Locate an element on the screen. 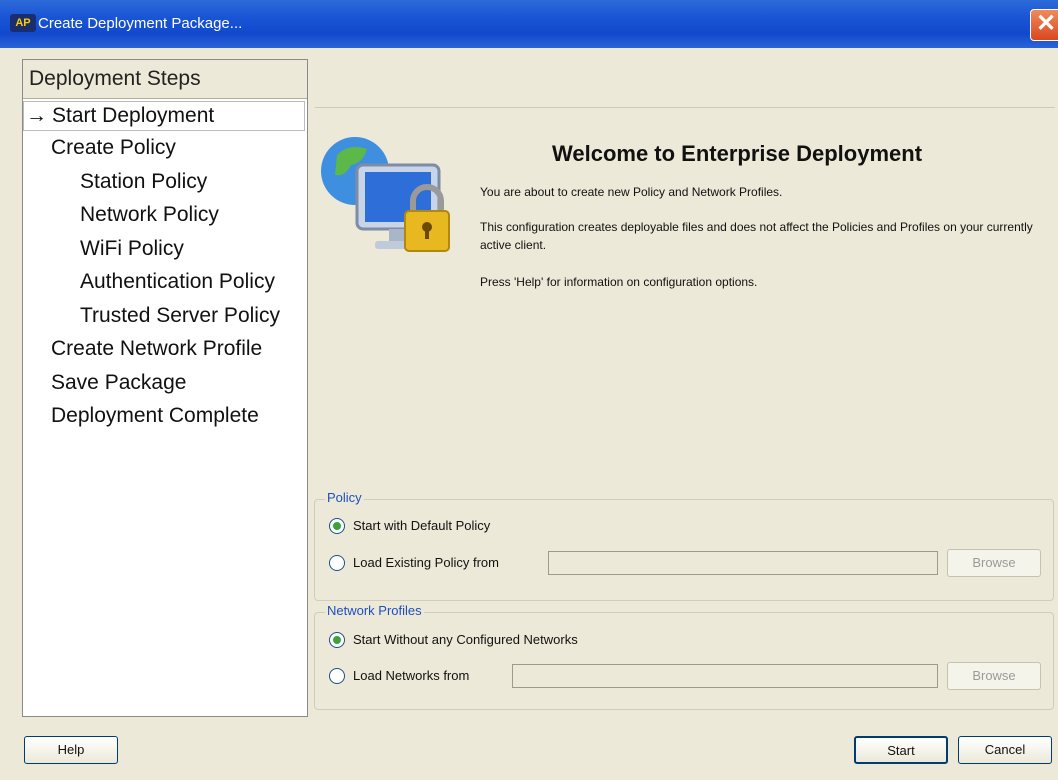  current-step-arrow-icon: → is located at coordinates (36, 115).